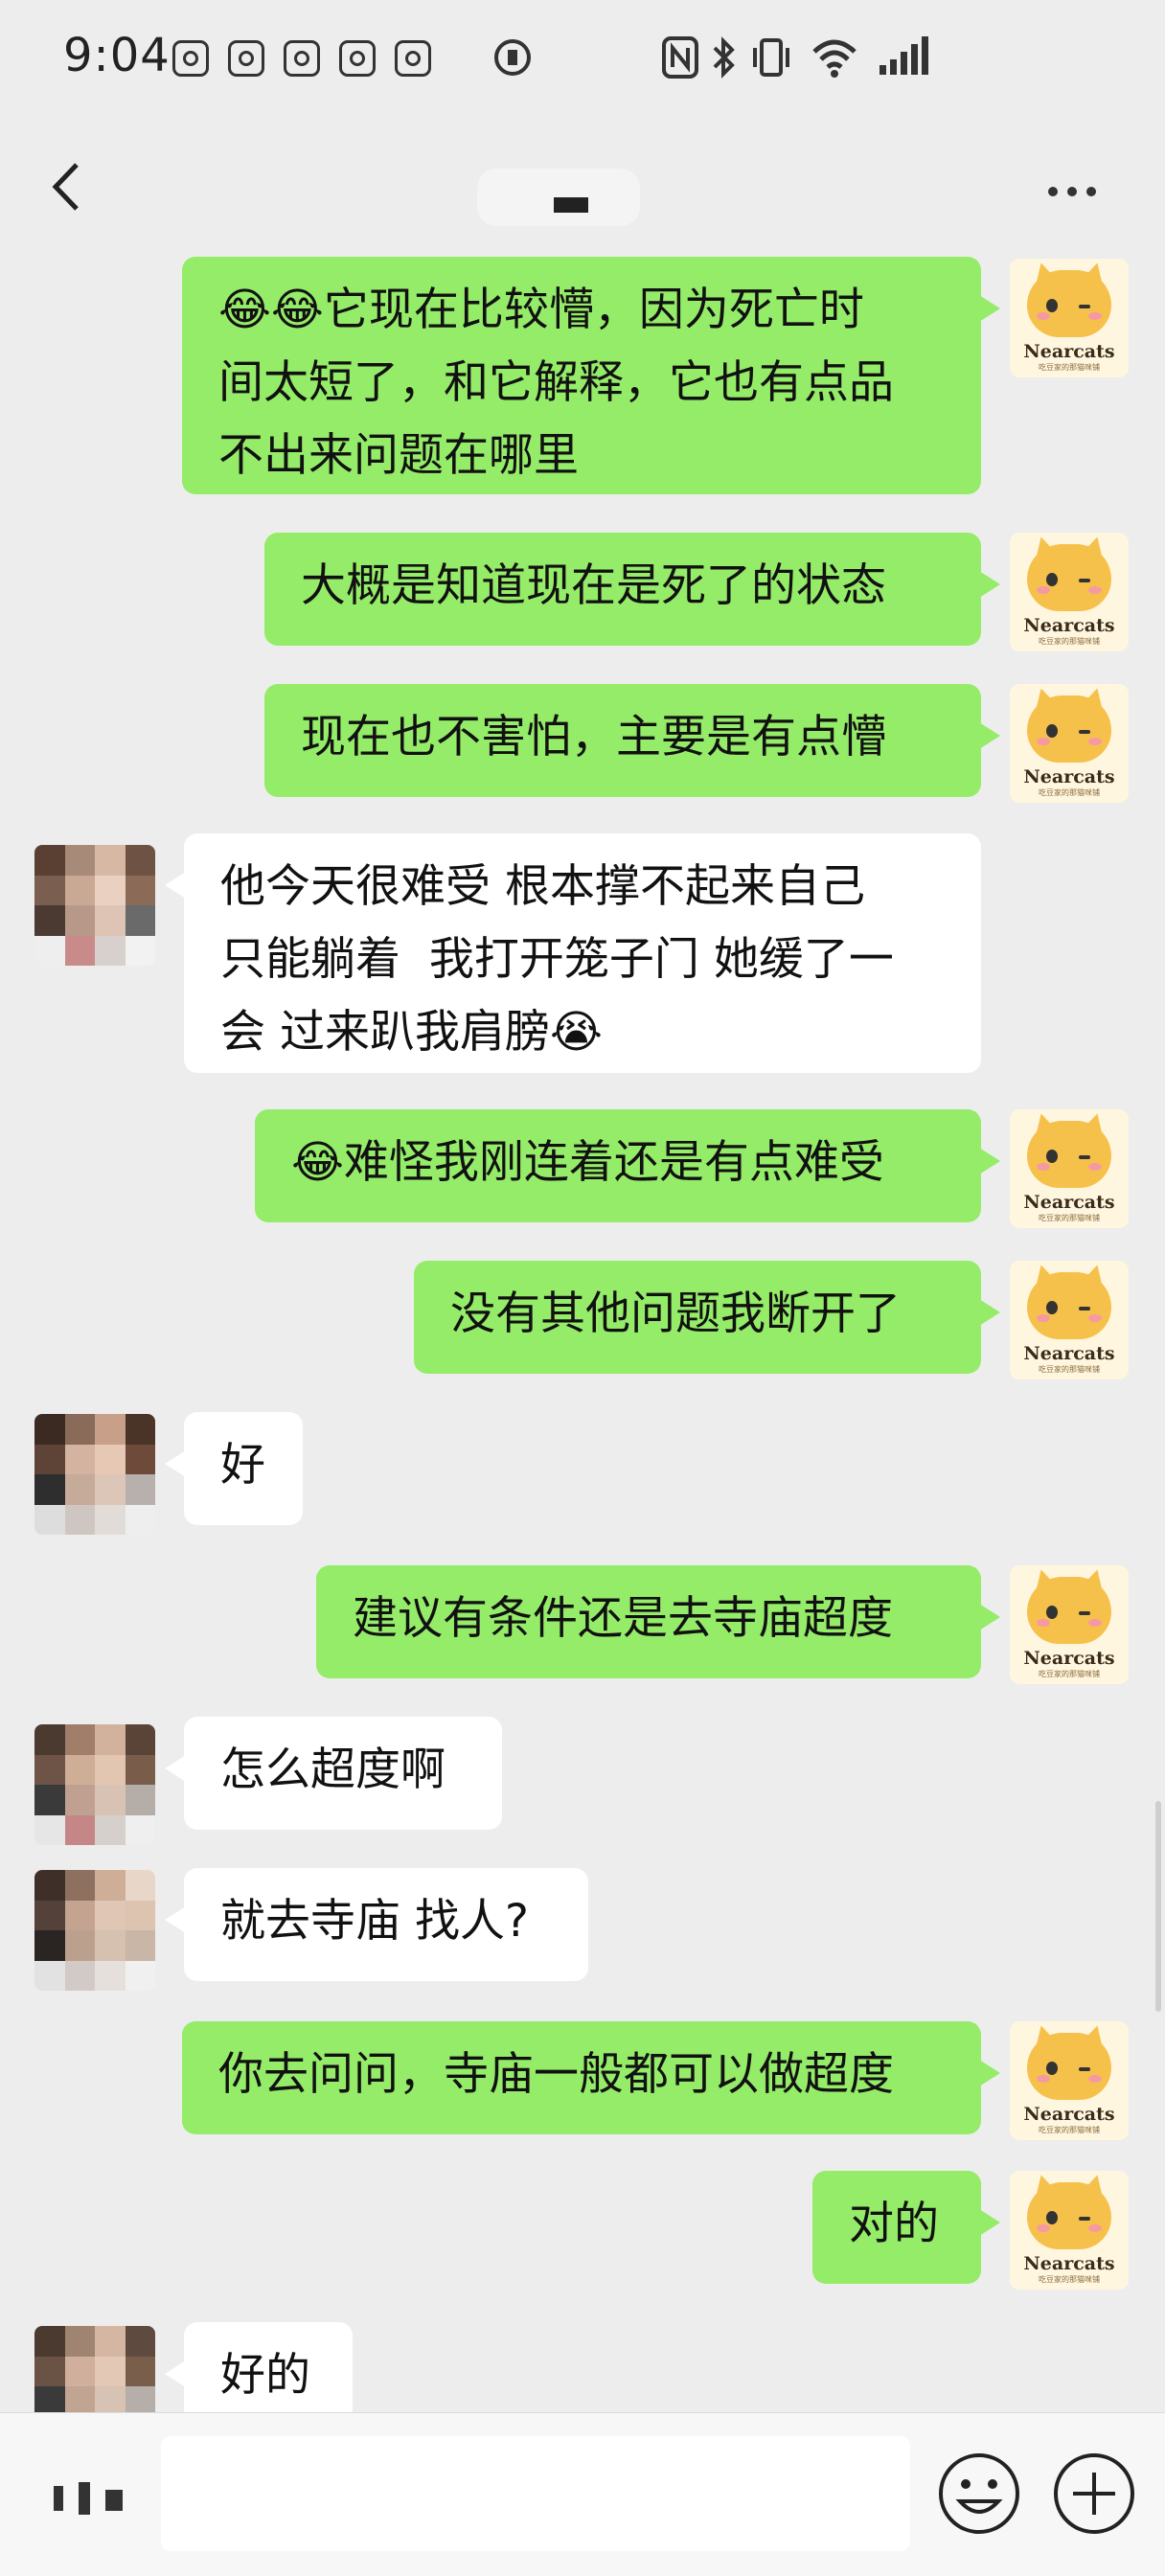 Image resolution: width=1165 pixels, height=2576 pixels. I want to click on message-input, so click(536, 2493).